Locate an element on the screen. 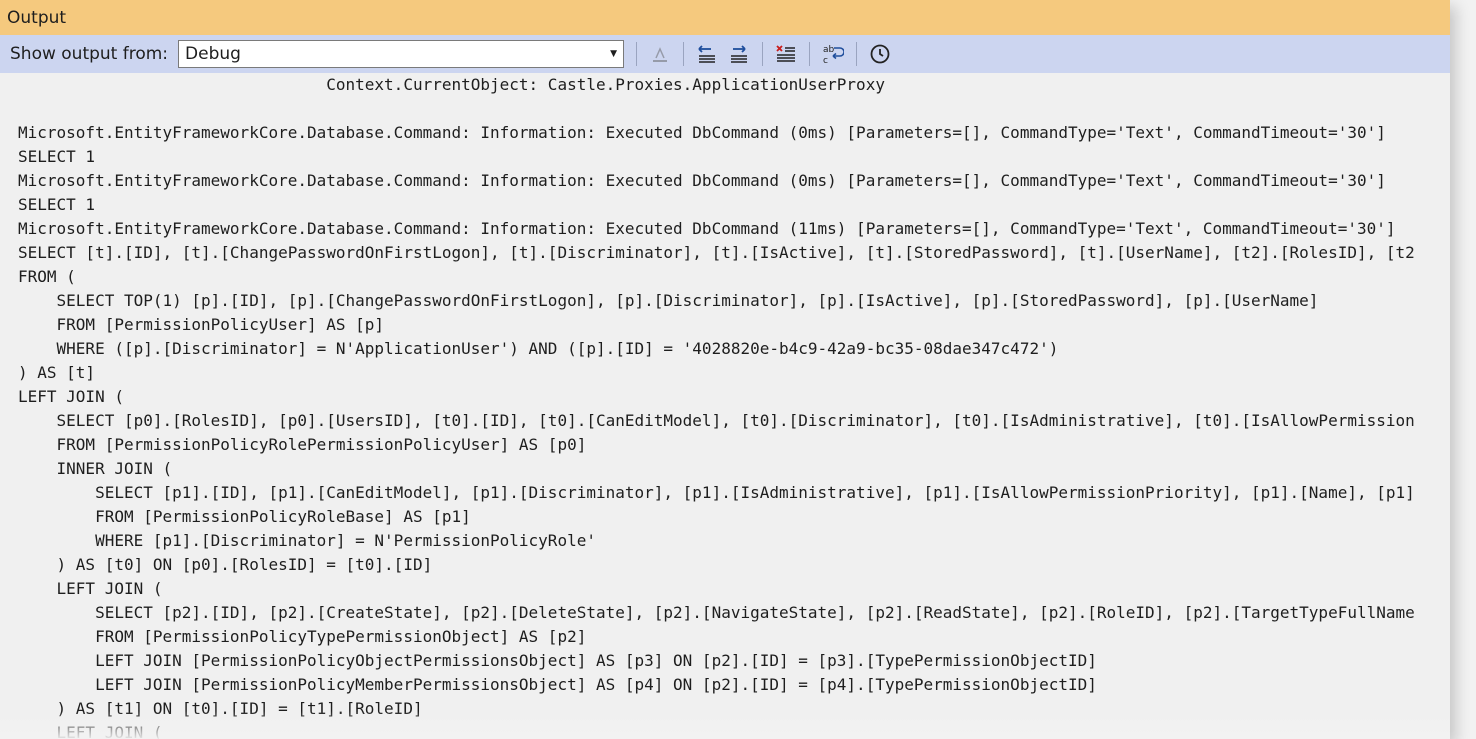 This screenshot has width=1476, height=739. previous-message-icon is located at coordinates (707, 54).